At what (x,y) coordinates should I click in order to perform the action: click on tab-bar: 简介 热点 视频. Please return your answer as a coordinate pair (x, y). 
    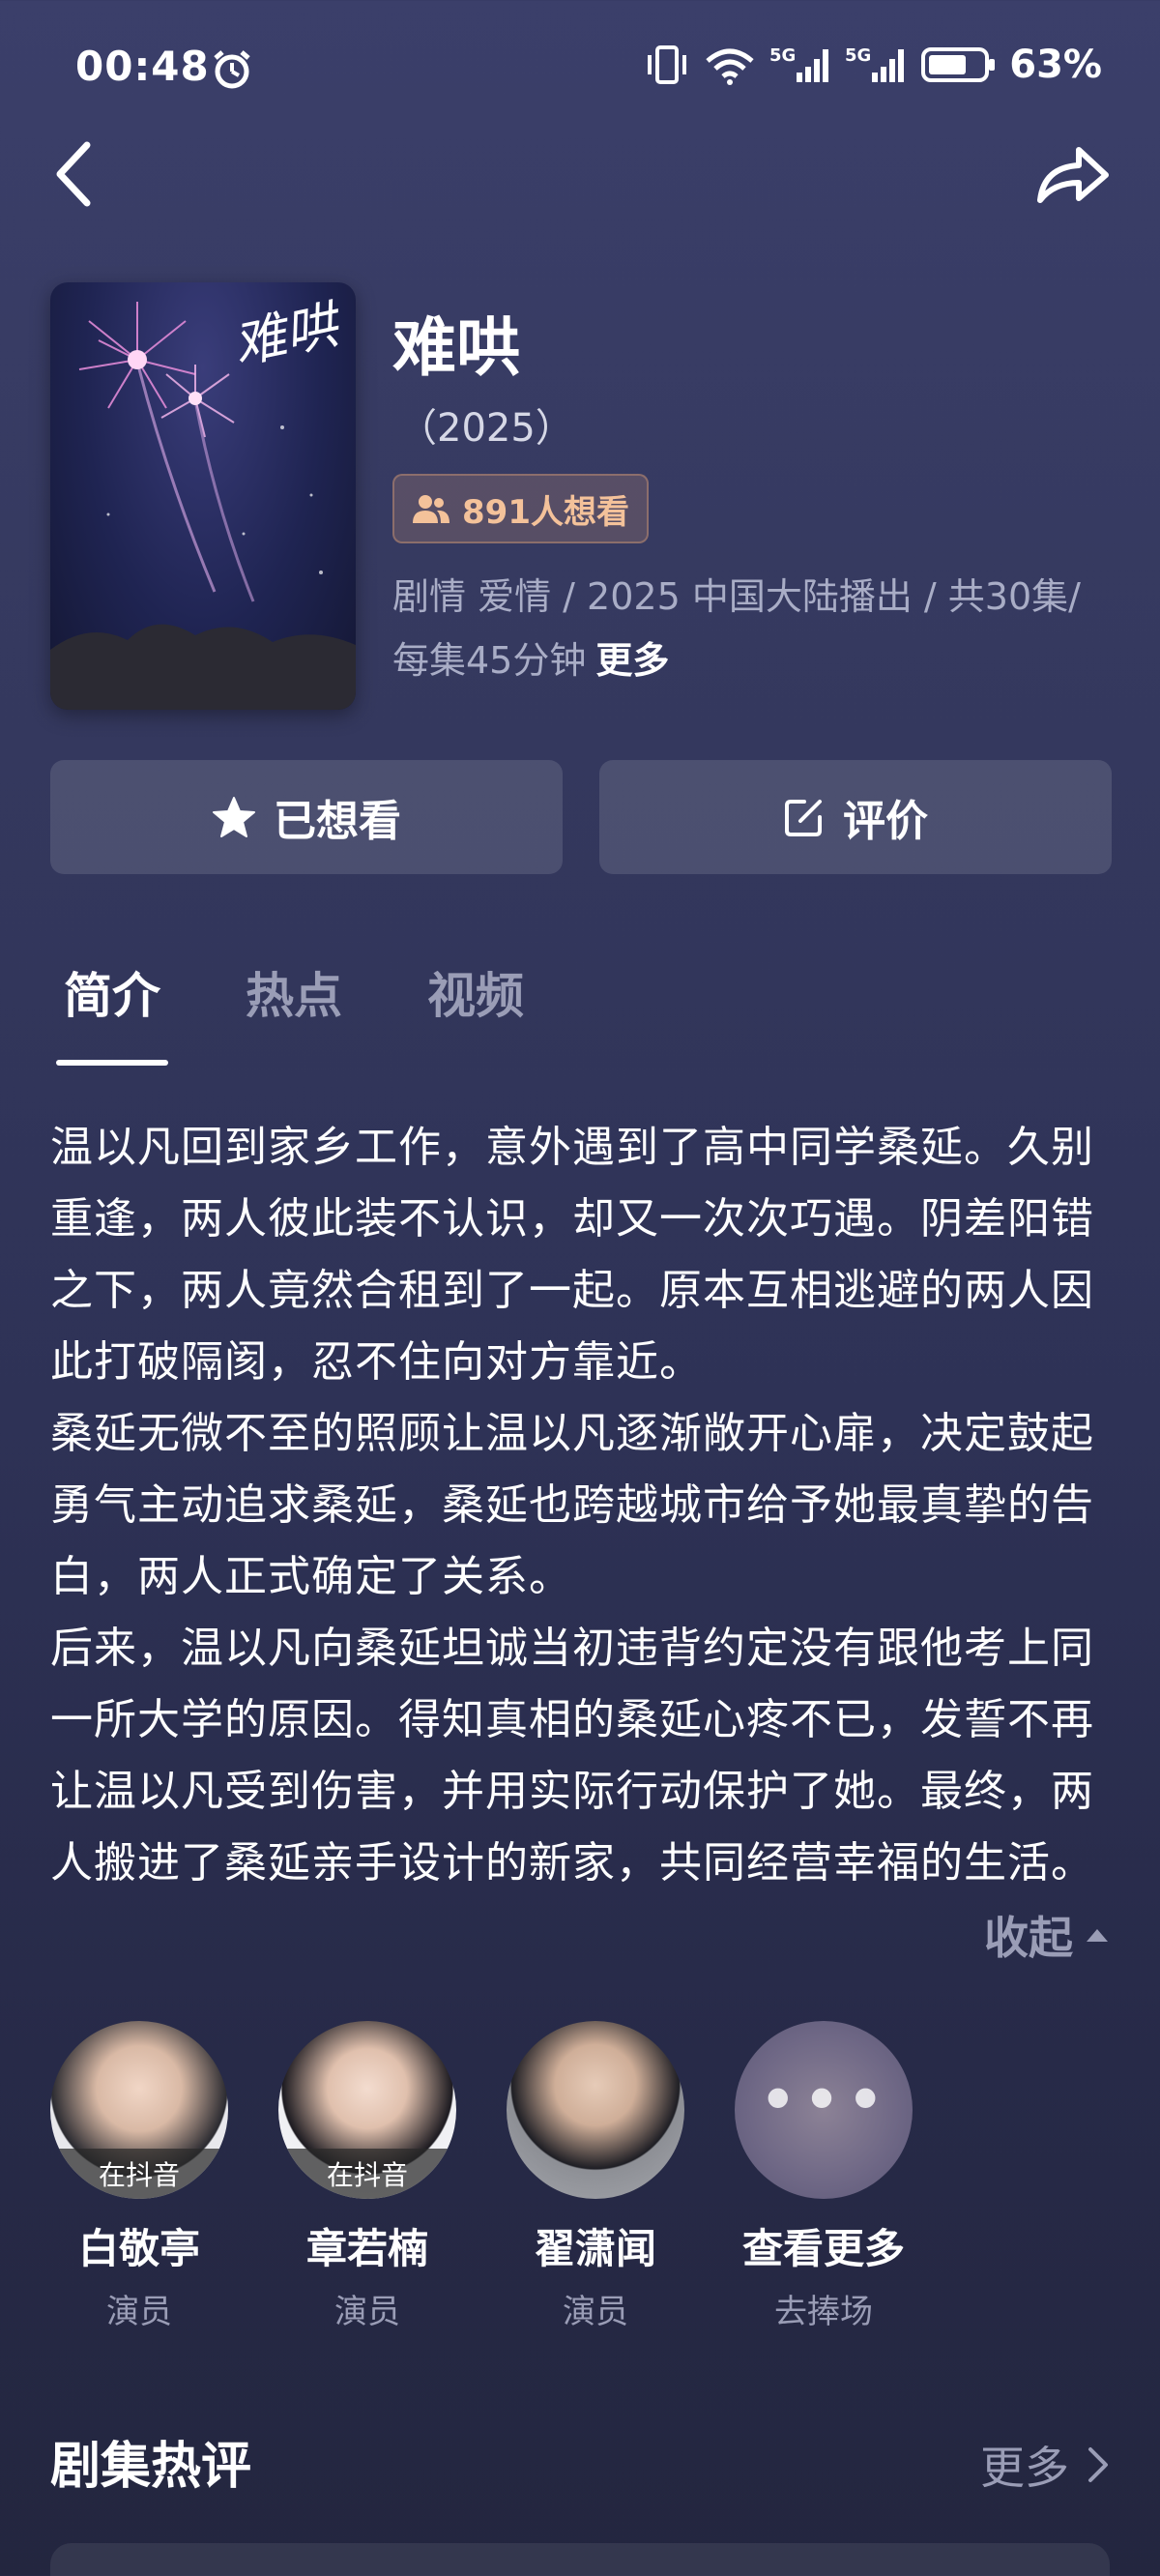
    Looking at the image, I should click on (294, 1011).